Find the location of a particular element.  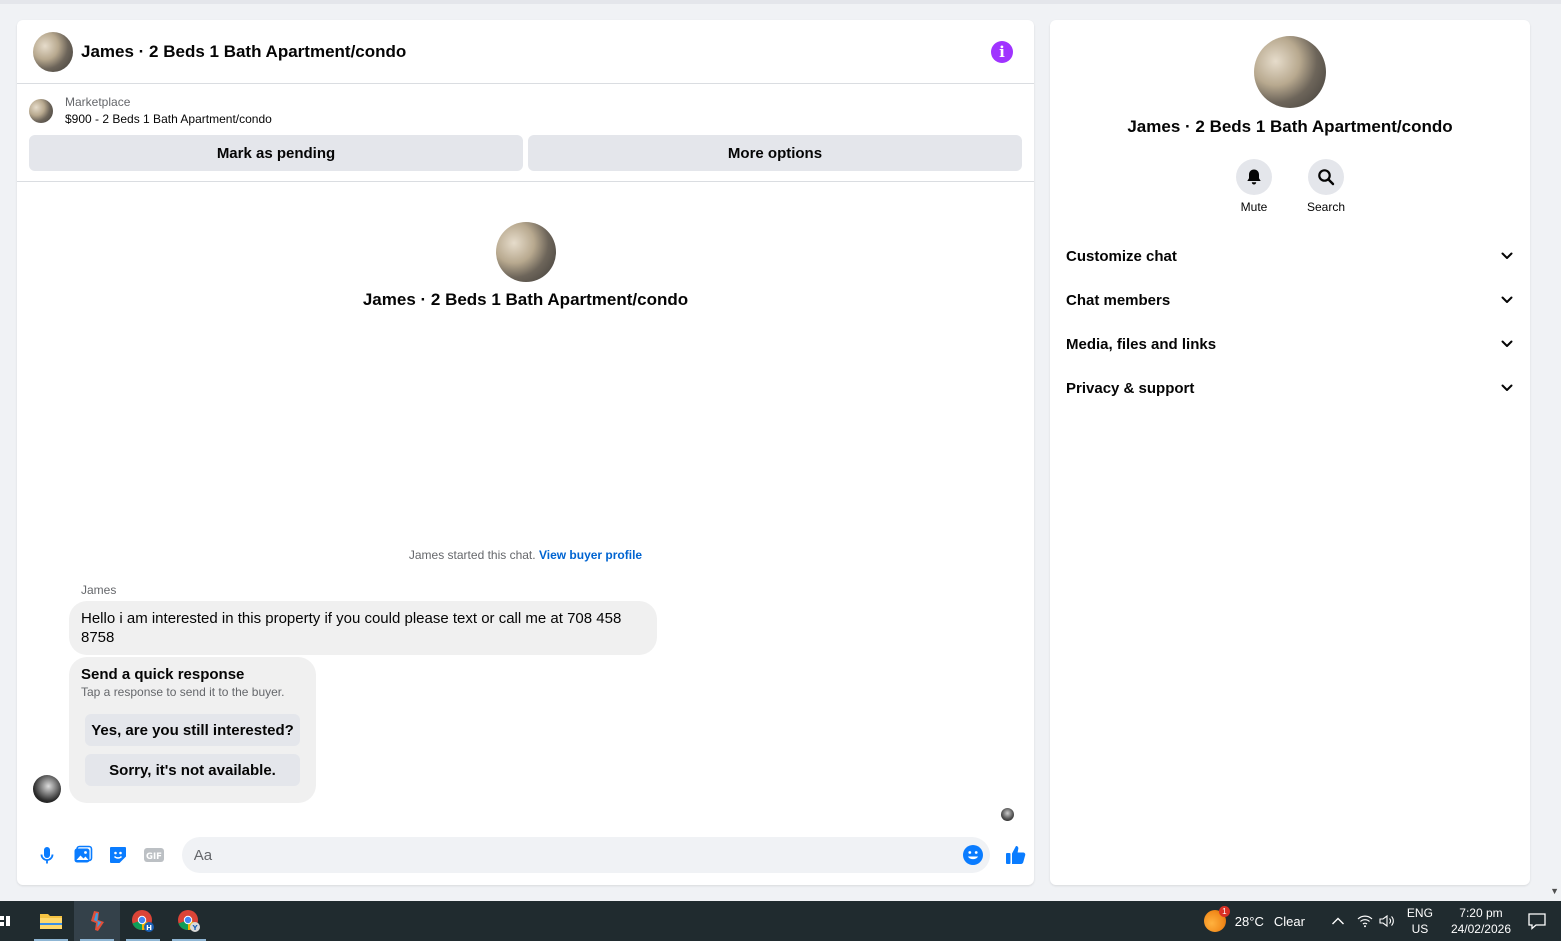

more-options-button: More options is located at coordinates (775, 153).